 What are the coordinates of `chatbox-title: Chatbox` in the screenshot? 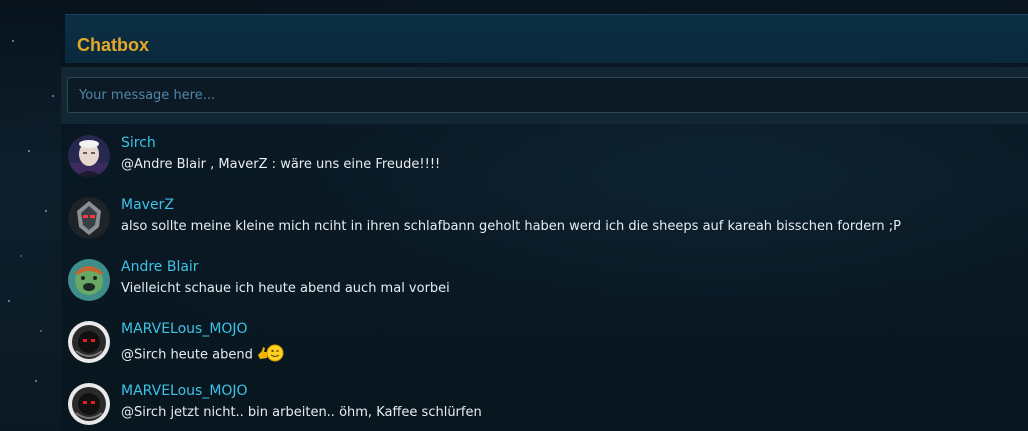 It's located at (113, 45).